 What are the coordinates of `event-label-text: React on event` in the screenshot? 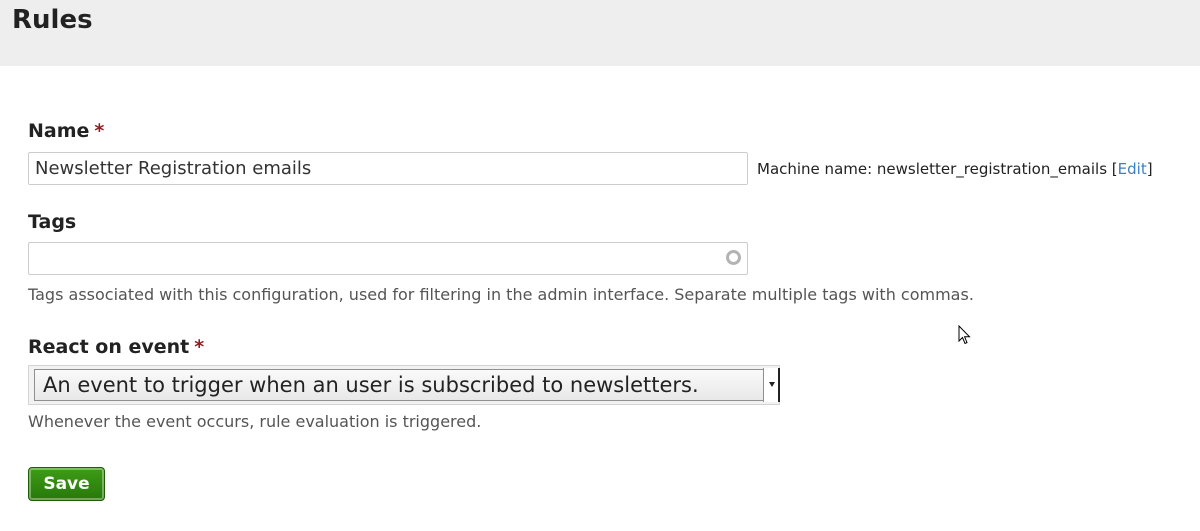 It's located at (109, 347).